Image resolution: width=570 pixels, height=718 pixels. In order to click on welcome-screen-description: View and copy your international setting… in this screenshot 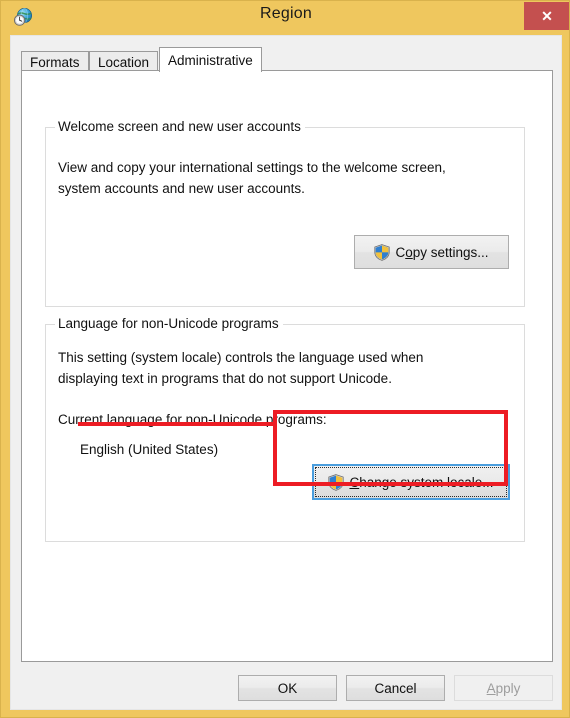, I will do `click(252, 178)`.